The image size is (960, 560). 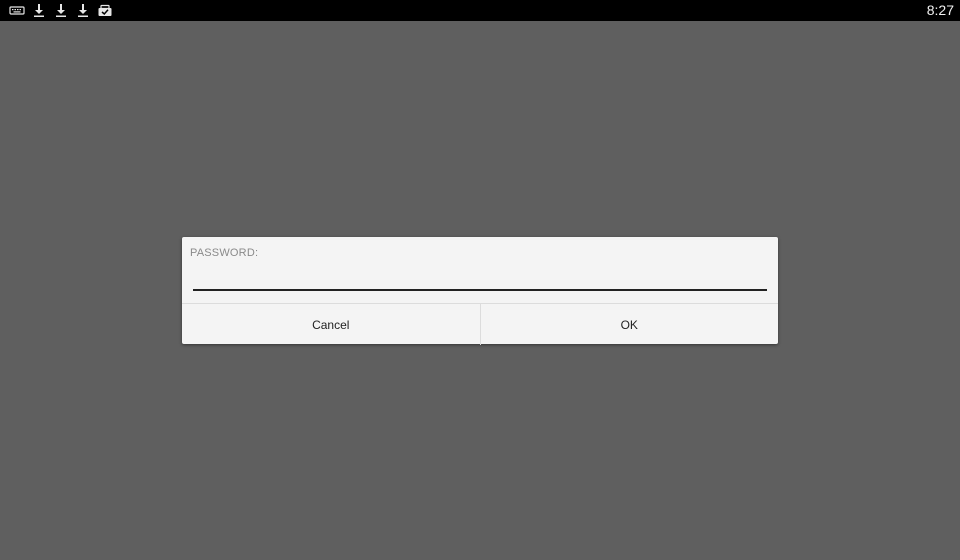 I want to click on password-label: PASSWORD:, so click(x=224, y=253).